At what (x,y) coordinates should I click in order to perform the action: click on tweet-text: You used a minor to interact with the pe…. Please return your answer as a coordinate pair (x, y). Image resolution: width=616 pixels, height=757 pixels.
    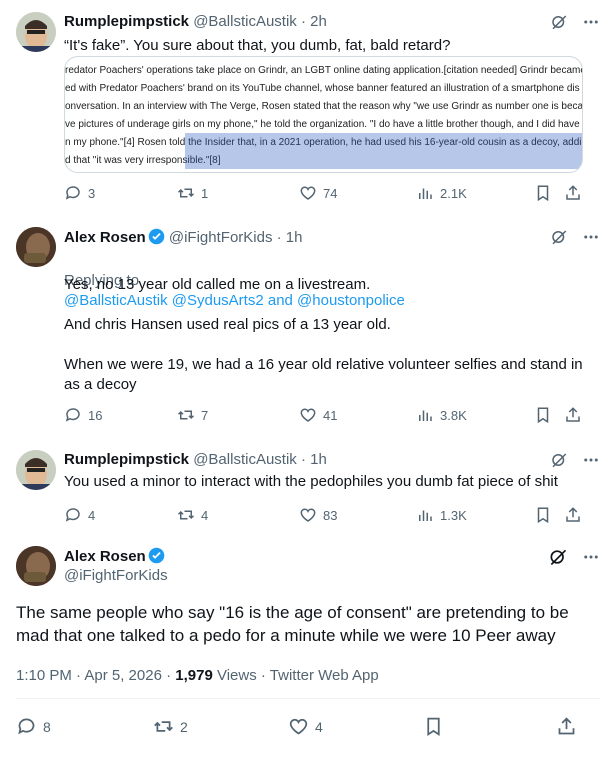
    Looking at the image, I should click on (311, 481).